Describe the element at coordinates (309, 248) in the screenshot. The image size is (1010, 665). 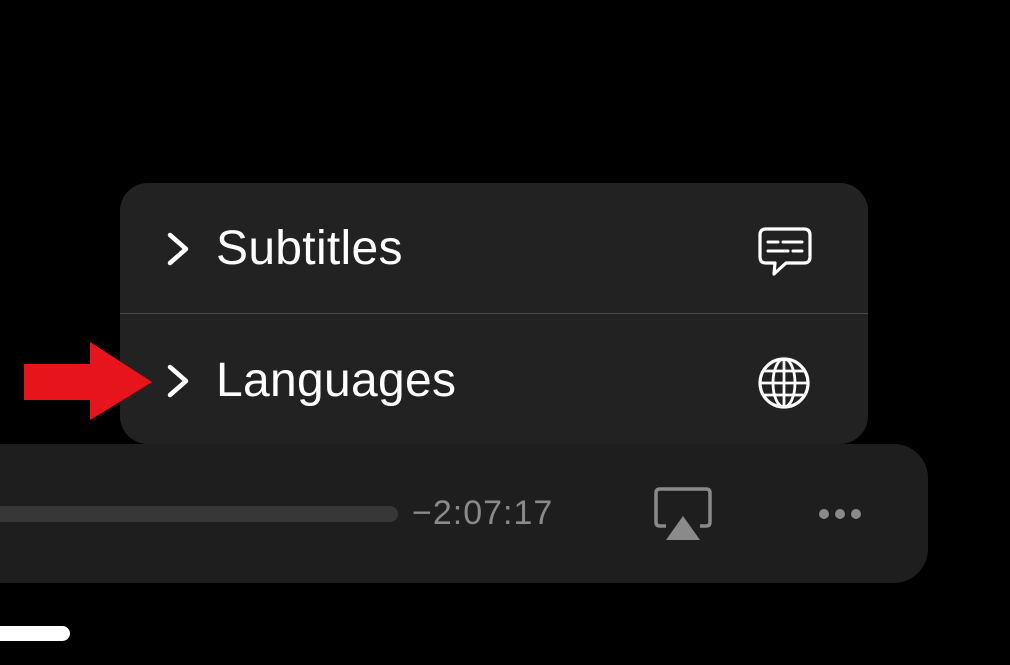
I see `menu-item-subtitles-label: Subtitles` at that location.